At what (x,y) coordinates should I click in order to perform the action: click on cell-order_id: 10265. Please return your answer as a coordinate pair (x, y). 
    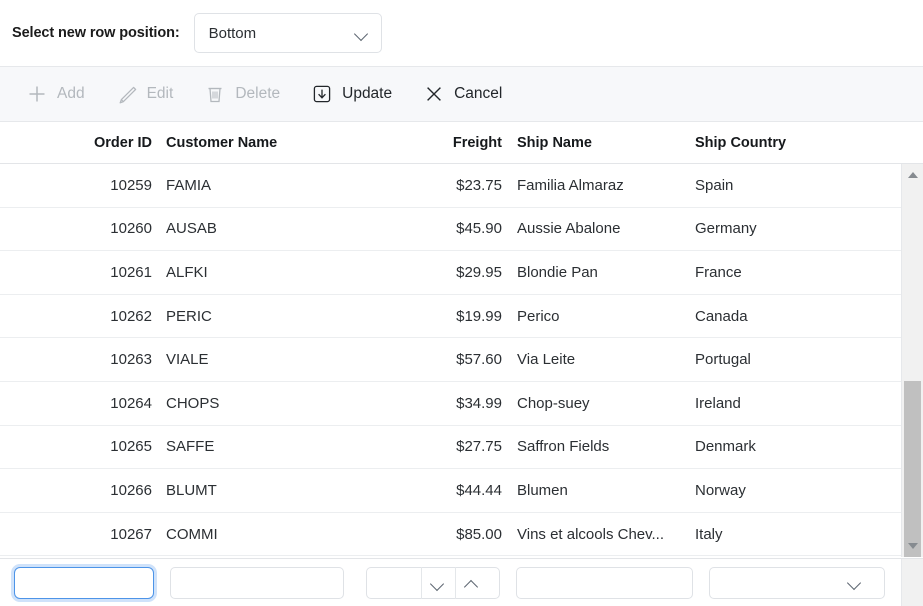
    Looking at the image, I should click on (131, 447).